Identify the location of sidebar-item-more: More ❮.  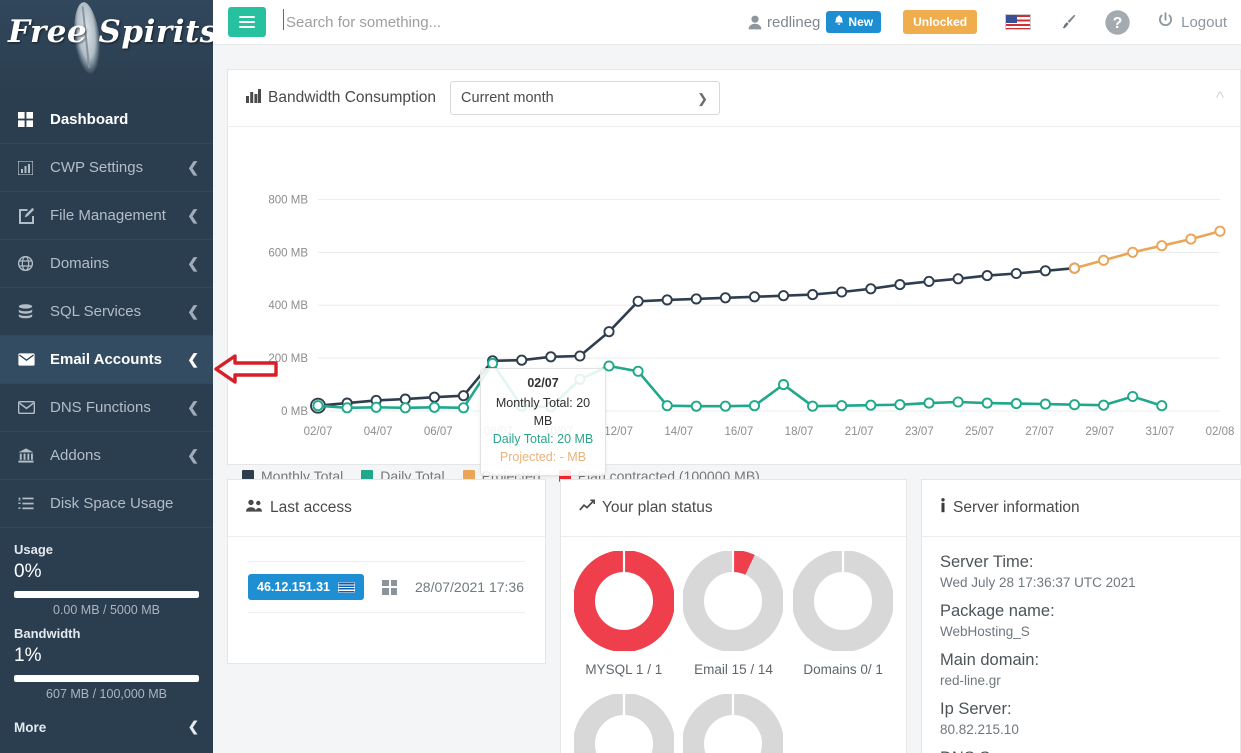
(106, 727).